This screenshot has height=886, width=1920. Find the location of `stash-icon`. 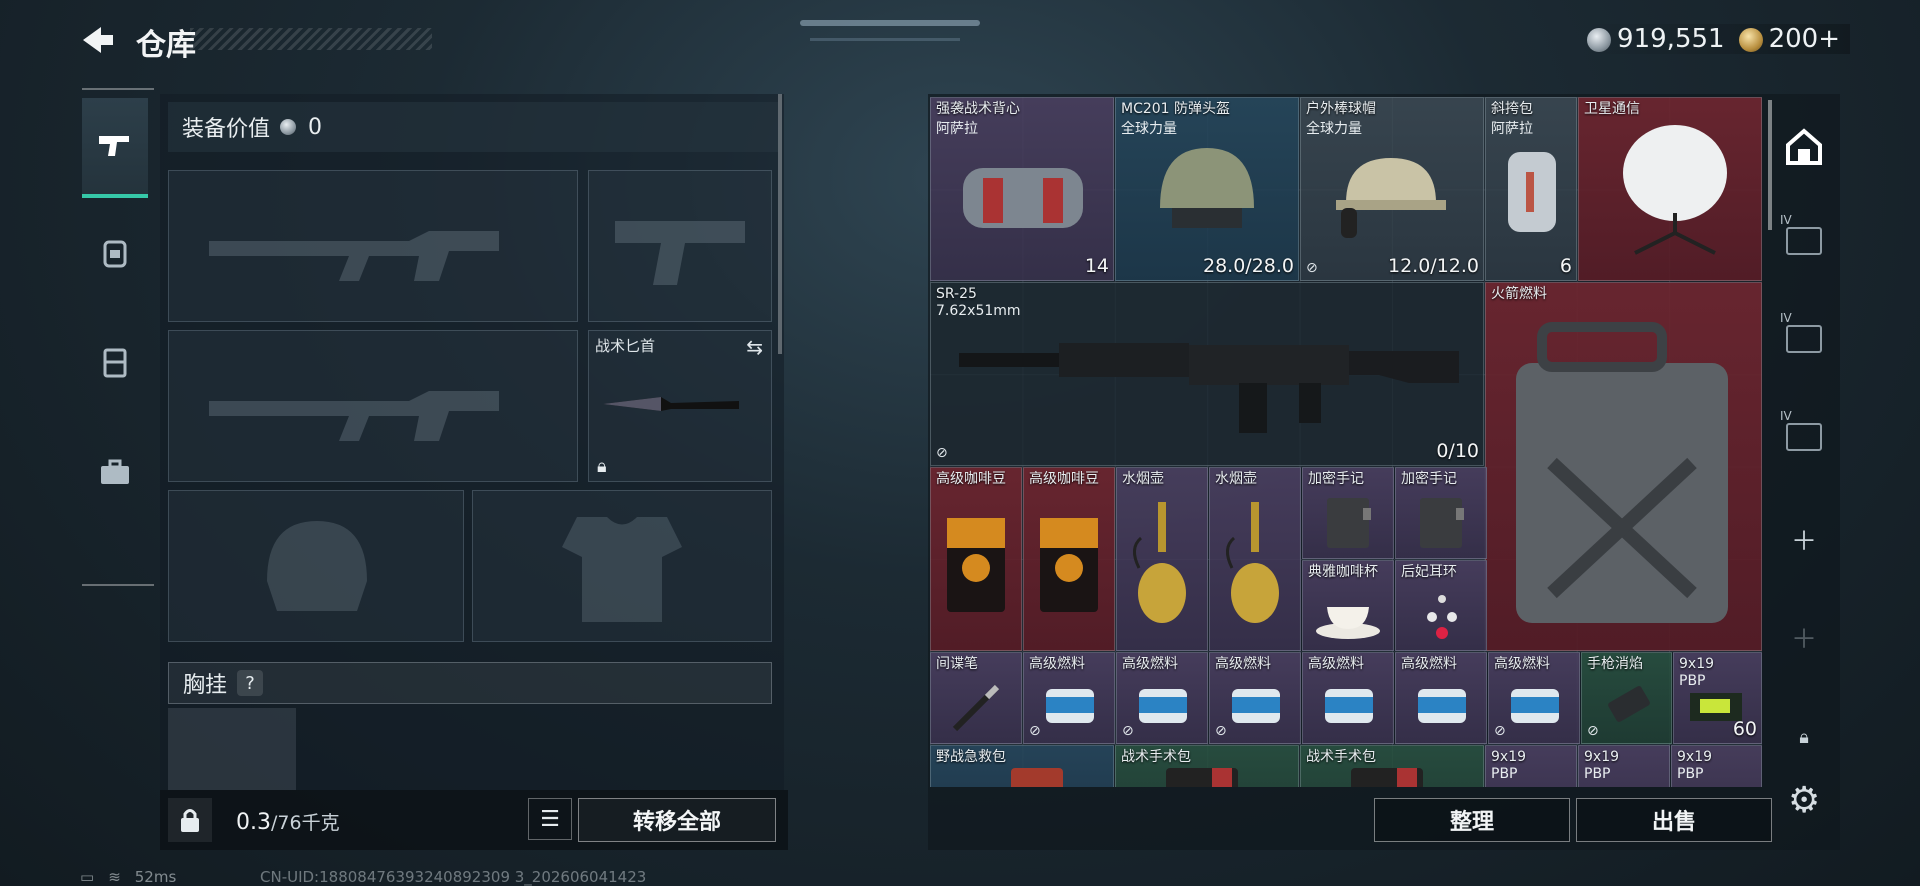

stash-icon is located at coordinates (1804, 146).